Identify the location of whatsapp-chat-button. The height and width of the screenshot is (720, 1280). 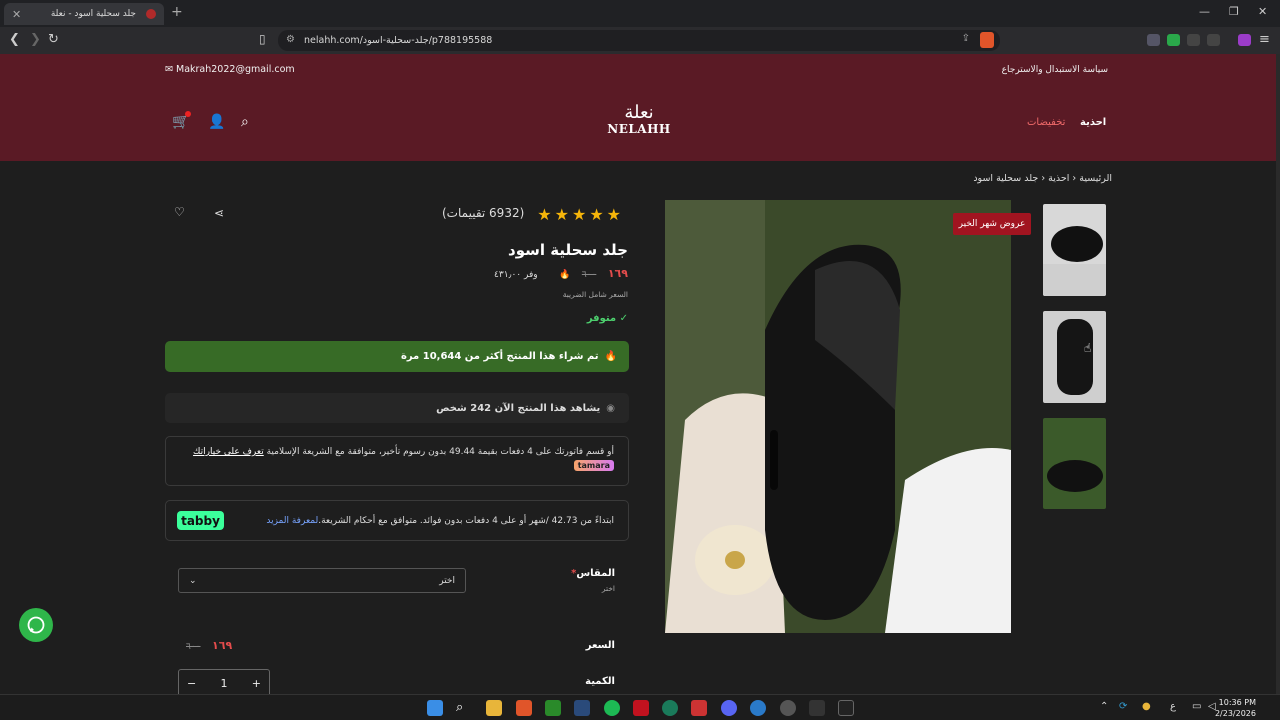
(36, 625).